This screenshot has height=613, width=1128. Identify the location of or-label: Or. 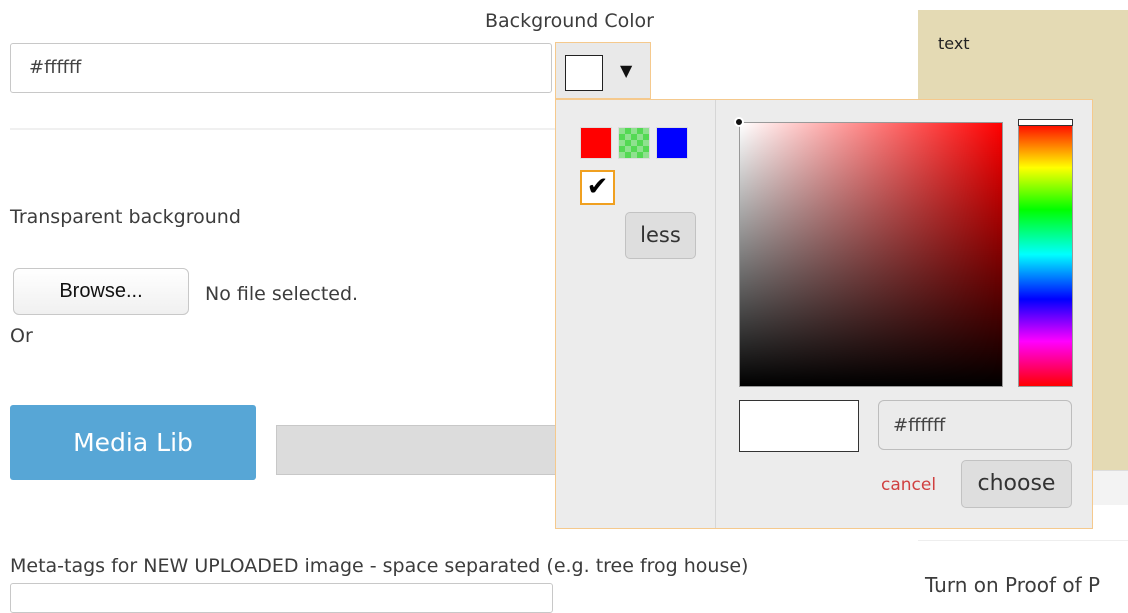
(21, 336).